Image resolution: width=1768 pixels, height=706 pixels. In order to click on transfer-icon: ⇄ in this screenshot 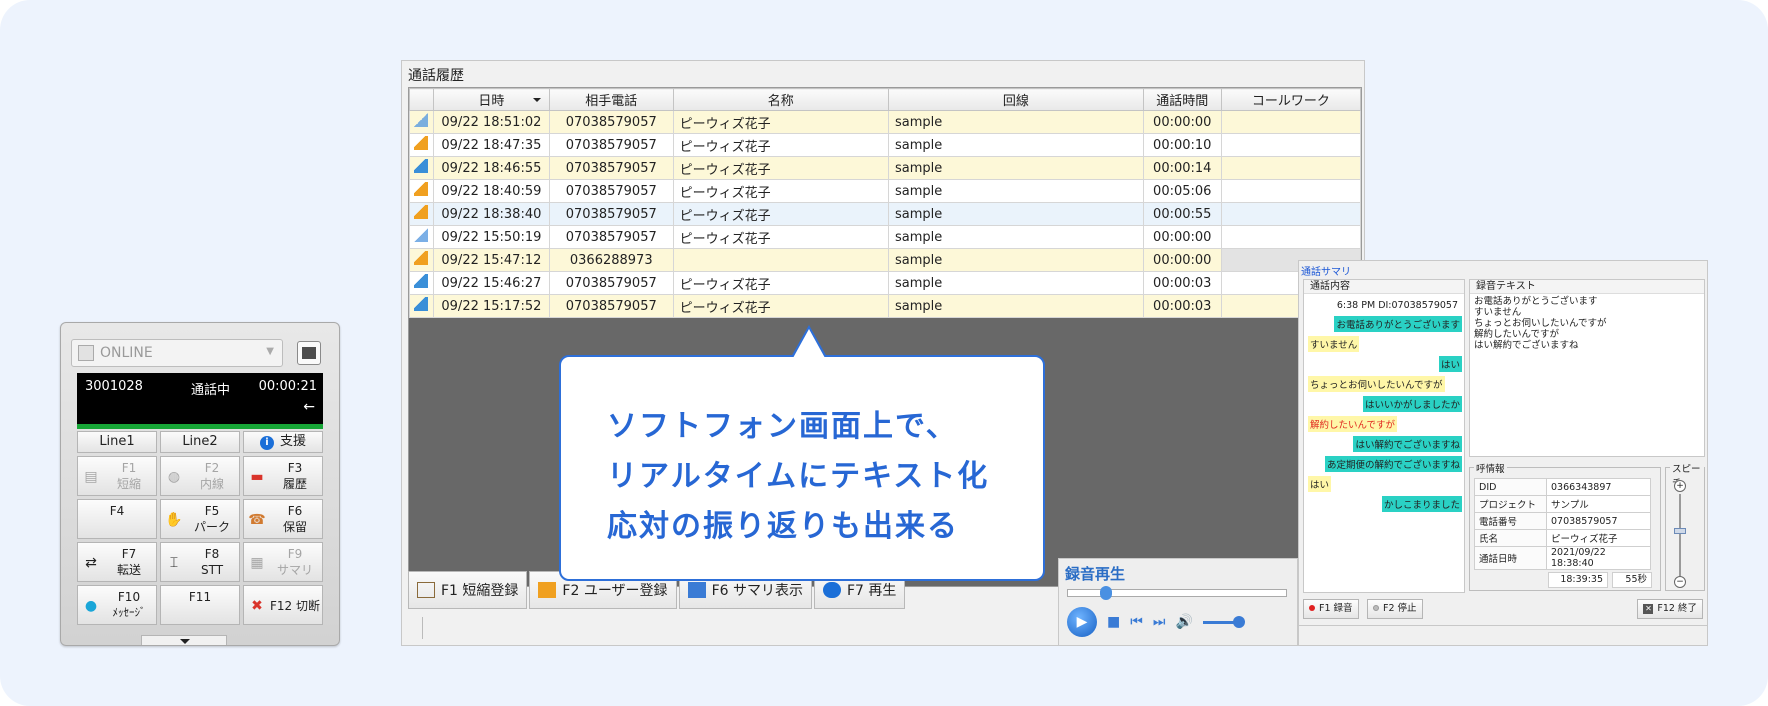, I will do `click(91, 563)`.